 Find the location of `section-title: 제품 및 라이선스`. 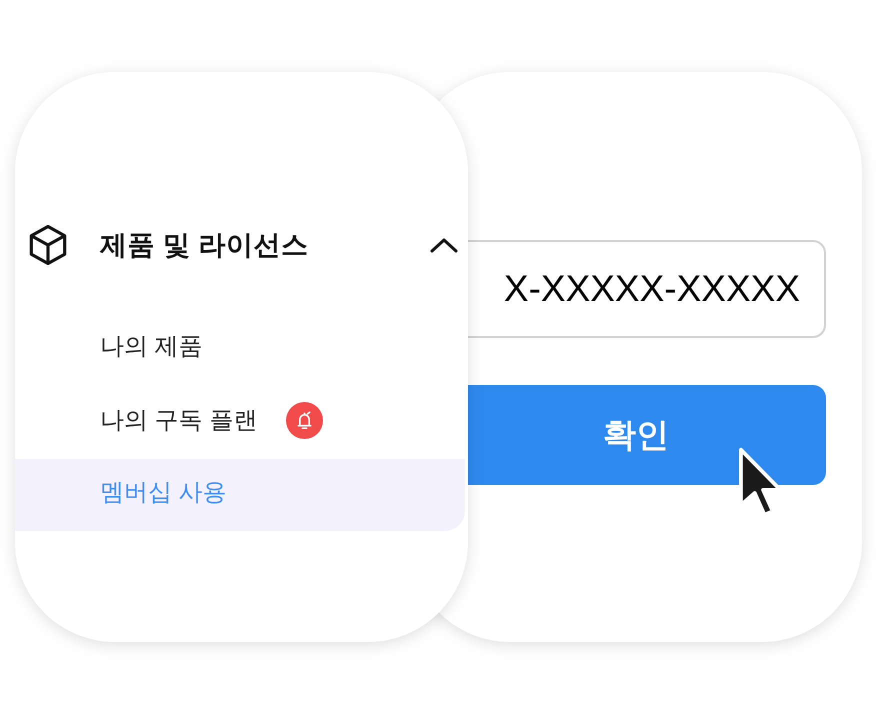

section-title: 제품 및 라이선스 is located at coordinates (265, 245).